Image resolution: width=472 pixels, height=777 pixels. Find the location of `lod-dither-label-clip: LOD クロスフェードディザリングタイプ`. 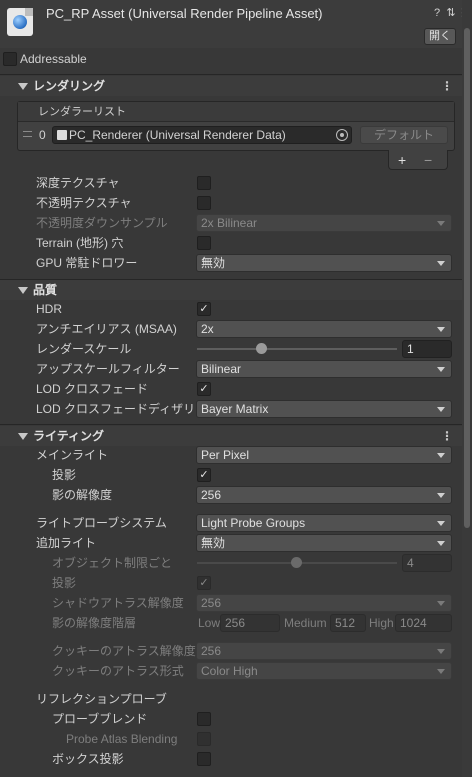

lod-dither-label-clip: LOD クロスフェードディザリングタイプ is located at coordinates (115, 409).